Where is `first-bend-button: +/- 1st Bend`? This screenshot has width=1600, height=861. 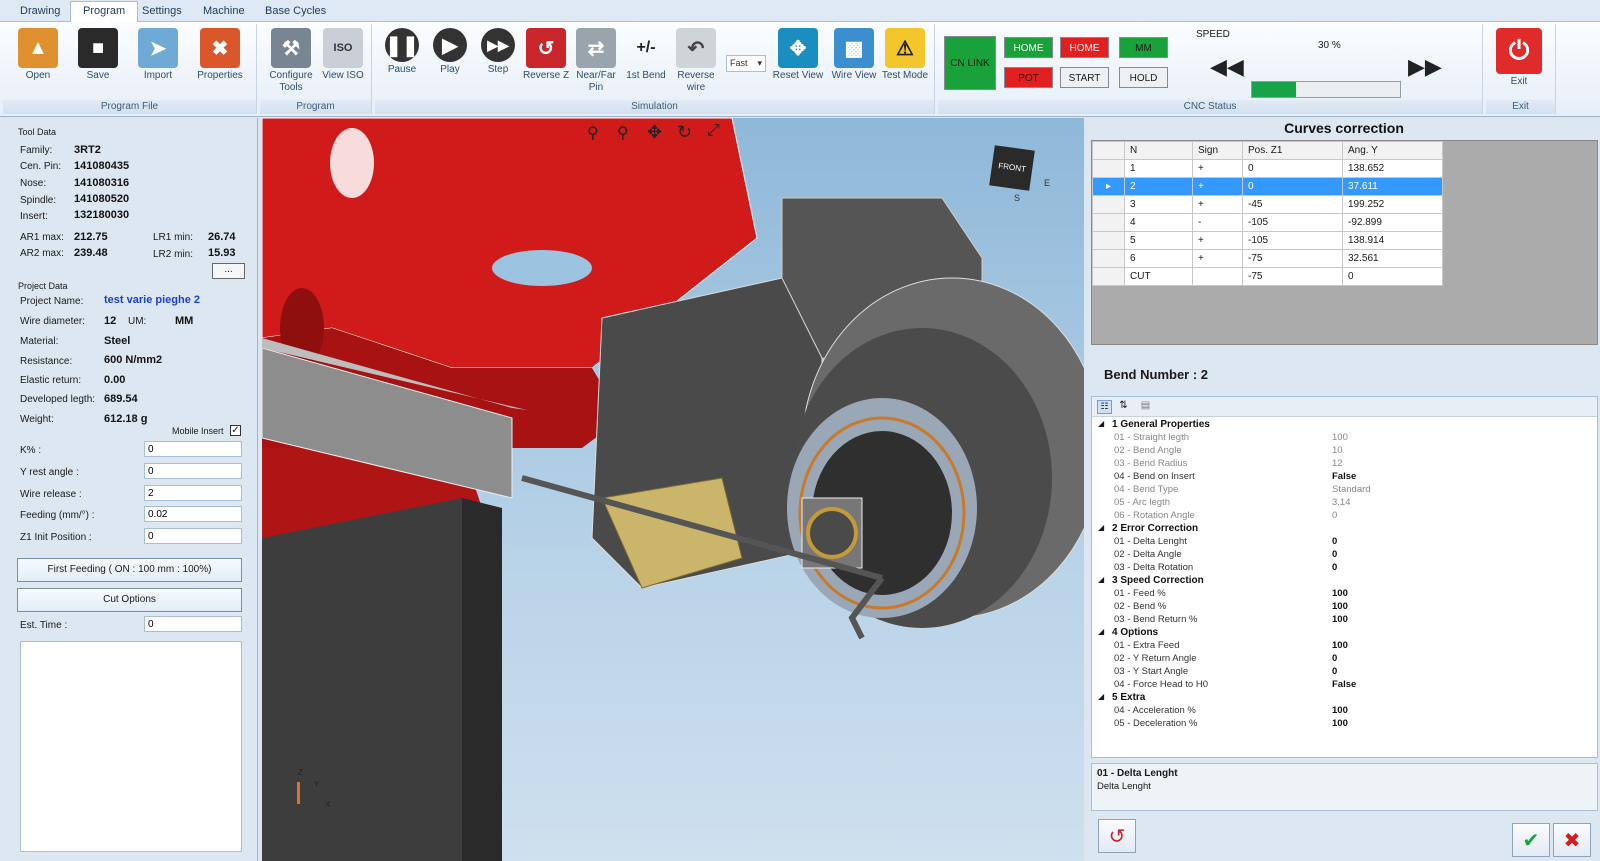
first-bend-button: +/- 1st Bend is located at coordinates (646, 62).